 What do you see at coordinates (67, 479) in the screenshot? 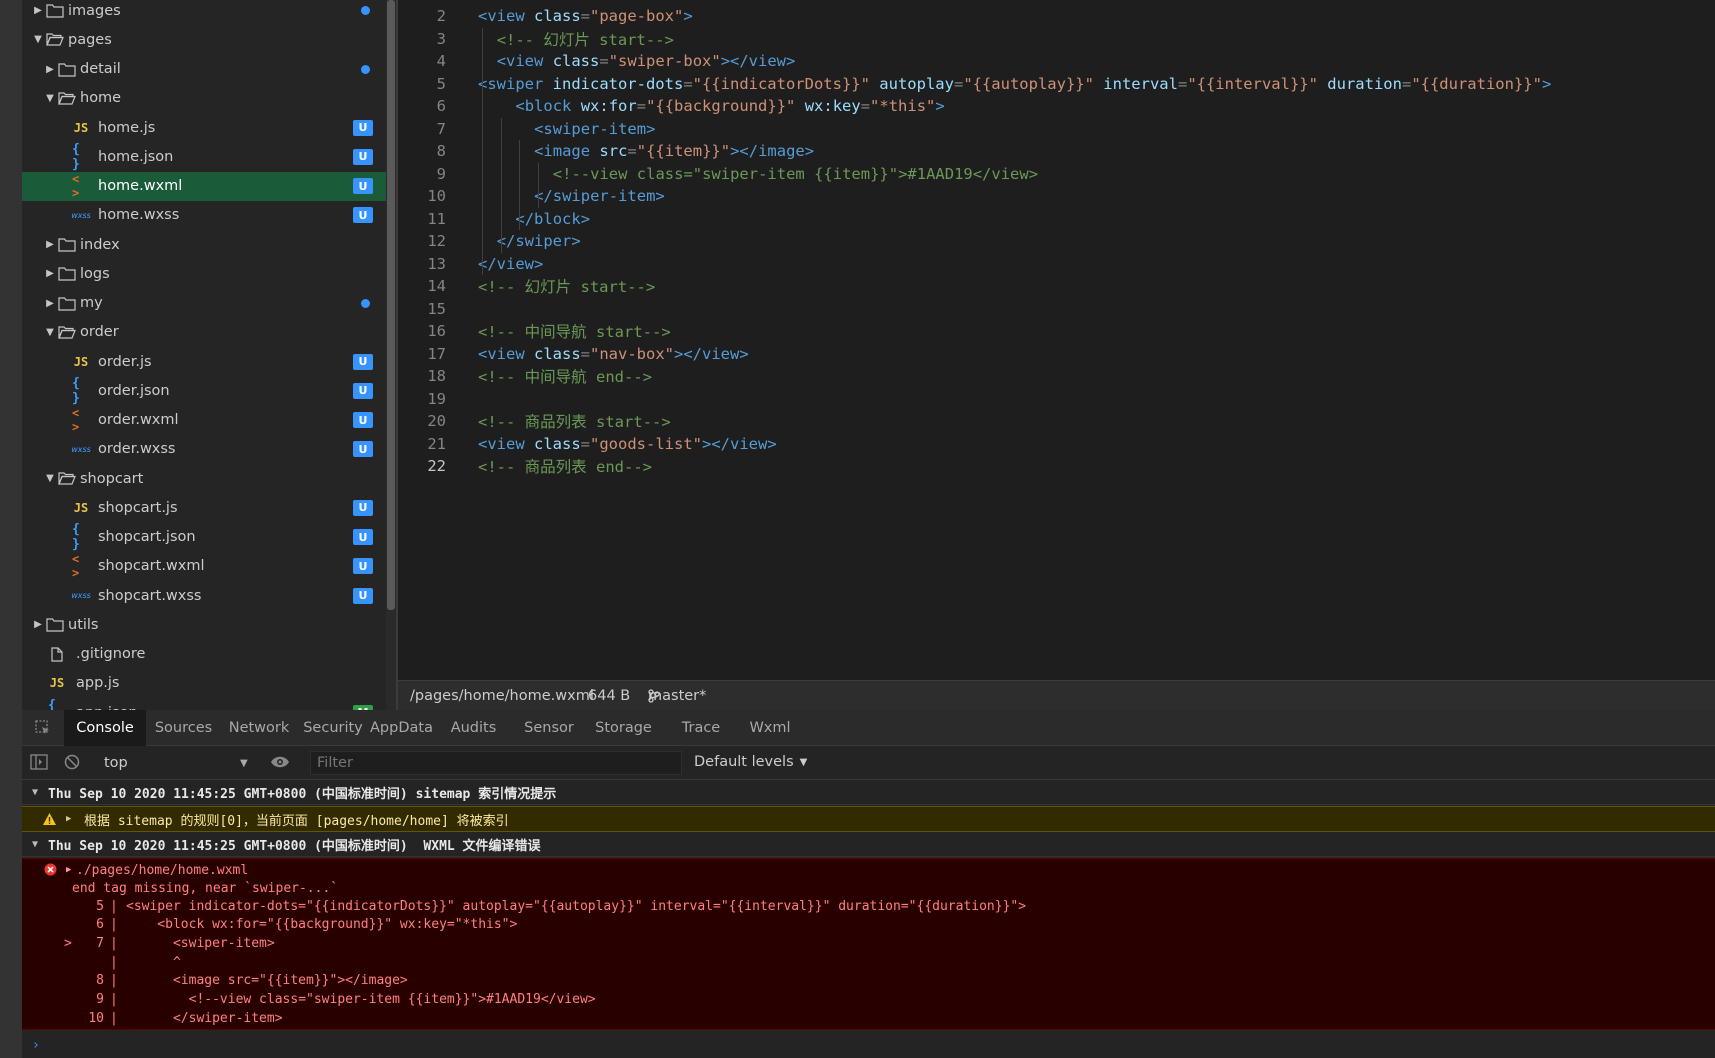
I see `folder-open-icon` at bounding box center [67, 479].